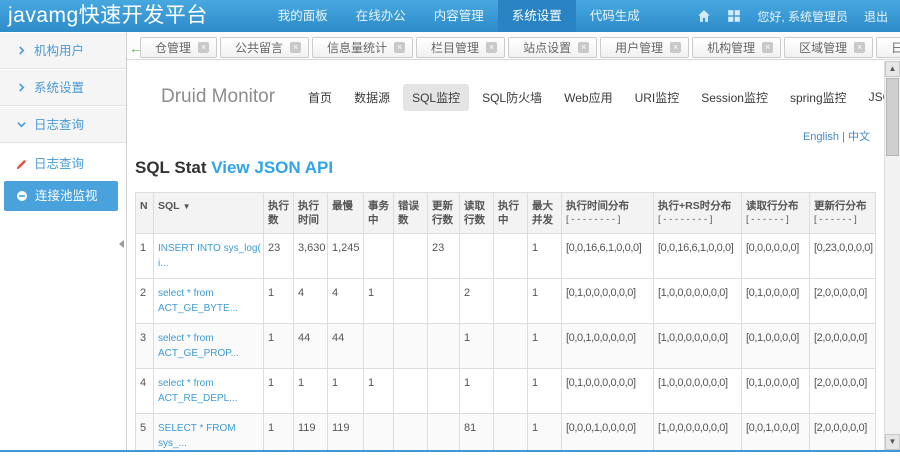 Image resolution: width=900 pixels, height=460 pixels. What do you see at coordinates (775, 346) in the screenshot?
I see `stat-cell: [0,1,0,0,0,0]` at bounding box center [775, 346].